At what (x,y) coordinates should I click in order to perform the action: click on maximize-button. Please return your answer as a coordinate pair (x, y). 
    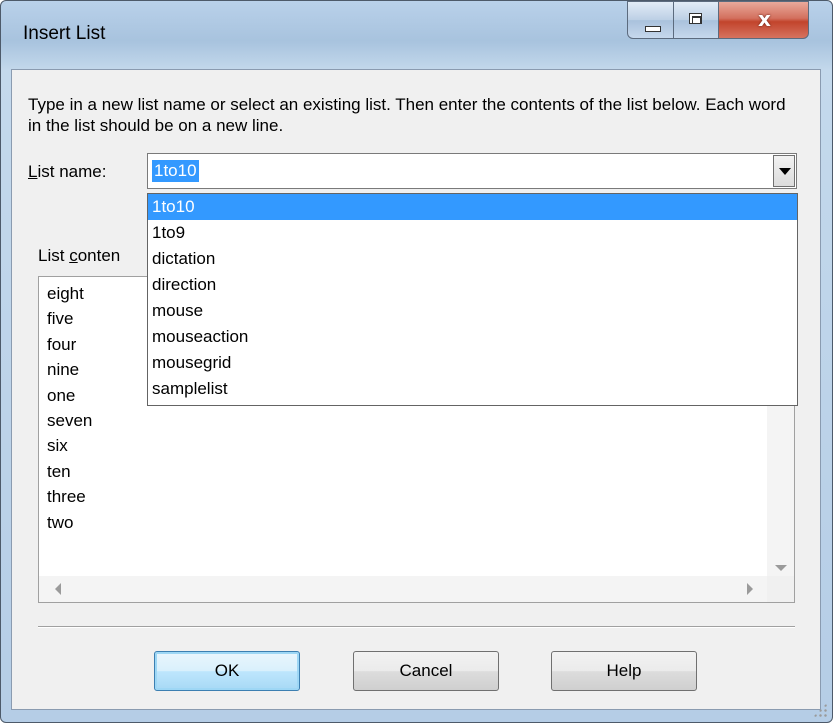
    Looking at the image, I should click on (696, 20).